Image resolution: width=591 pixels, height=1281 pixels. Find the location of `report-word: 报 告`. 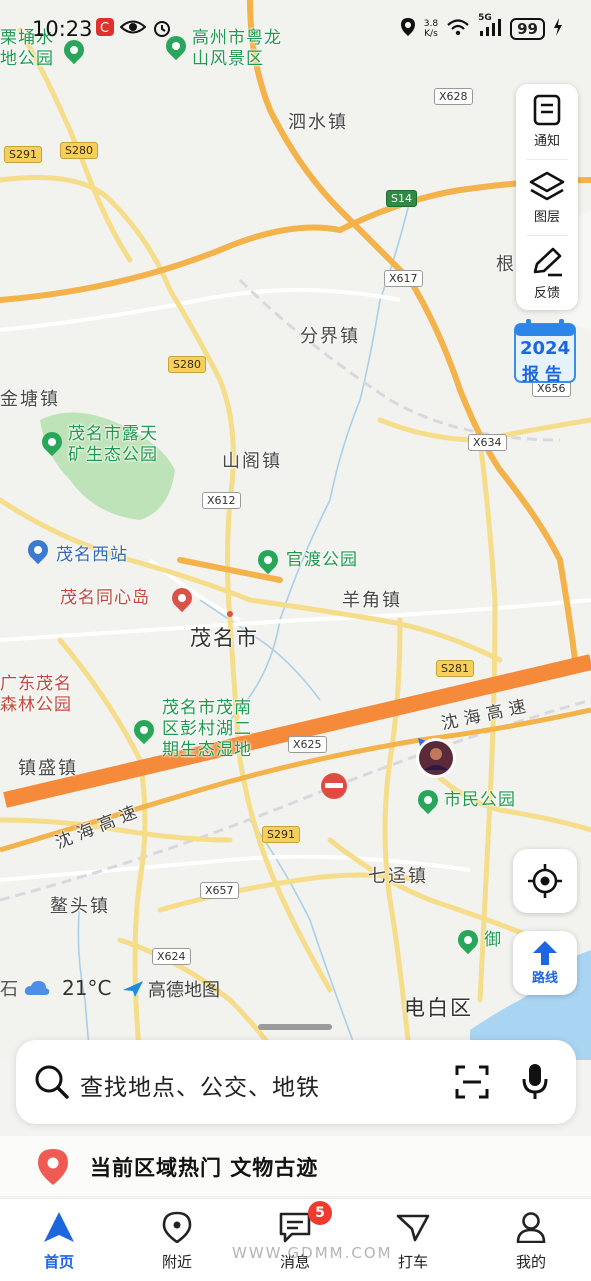

report-word: 报 告 is located at coordinates (542, 375).